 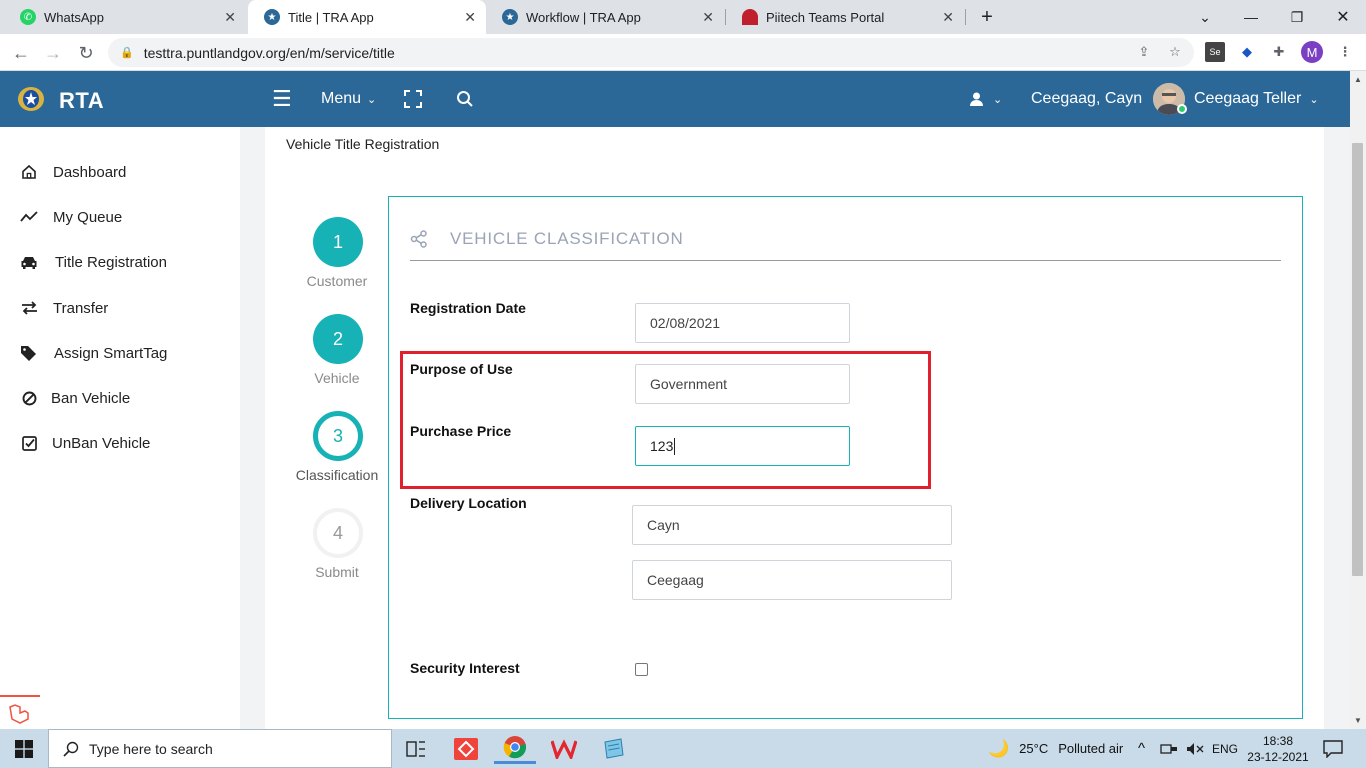 What do you see at coordinates (792, 580) in the screenshot?
I see `delivery-district-input: Ceegaag` at bounding box center [792, 580].